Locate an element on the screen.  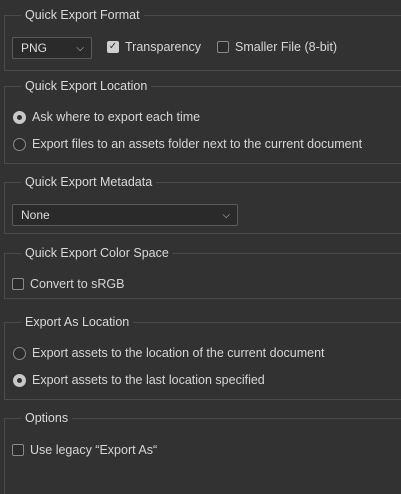
metadata-select: None ⌵ is located at coordinates (125, 215).